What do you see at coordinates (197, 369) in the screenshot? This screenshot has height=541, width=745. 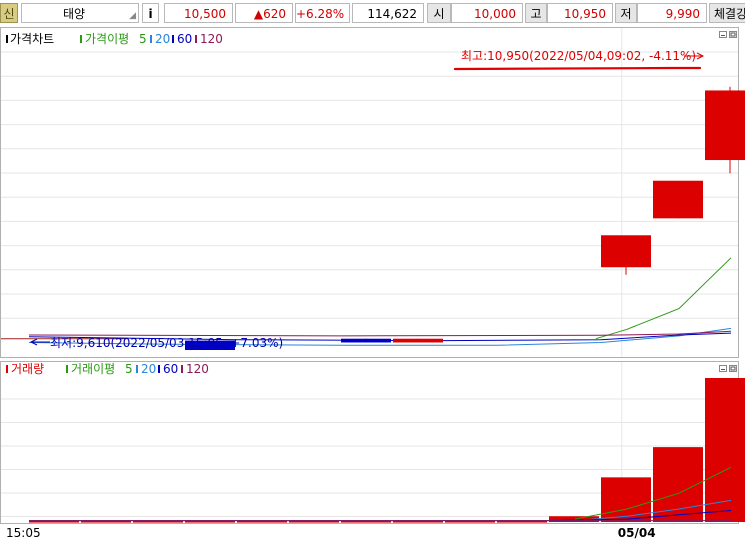 I see `volume-legend-ma120: 120` at bounding box center [197, 369].